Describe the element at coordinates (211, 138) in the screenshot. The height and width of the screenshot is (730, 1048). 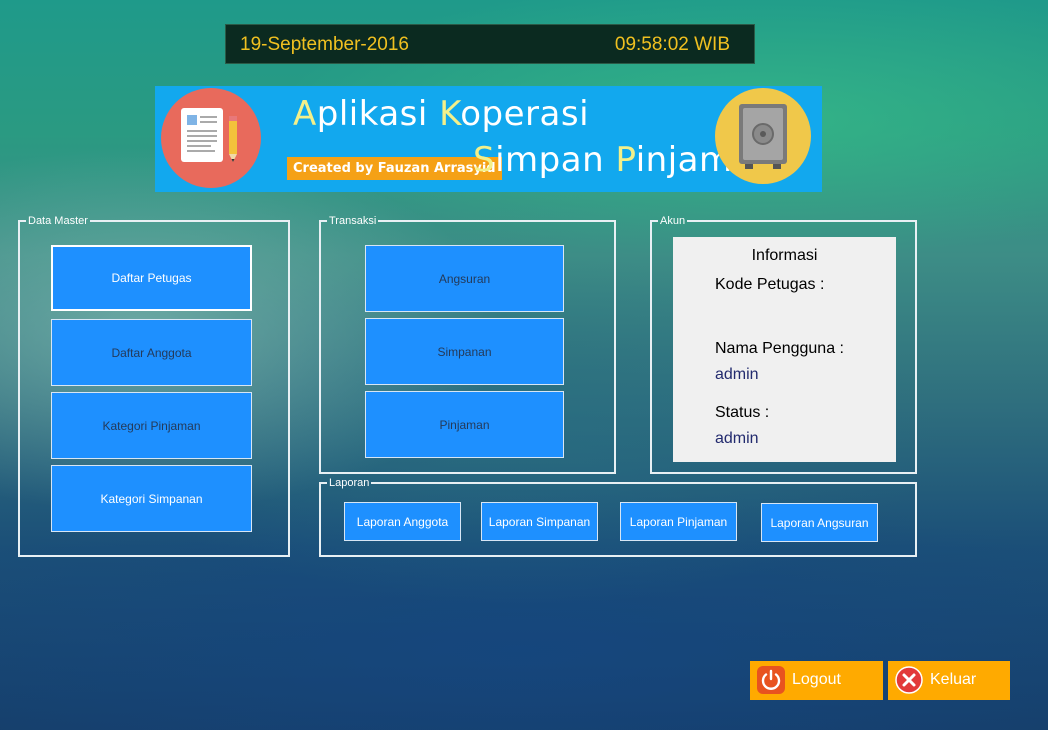
I see `document-pencil-icon` at that location.